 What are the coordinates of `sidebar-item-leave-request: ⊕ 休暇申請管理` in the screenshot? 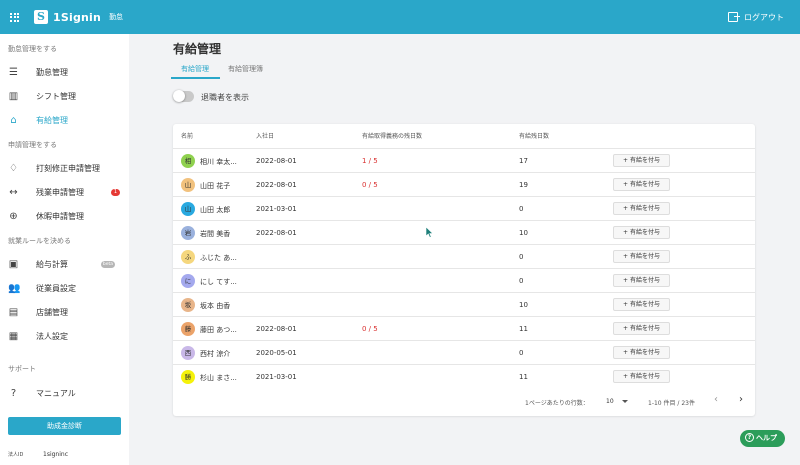 It's located at (64, 216).